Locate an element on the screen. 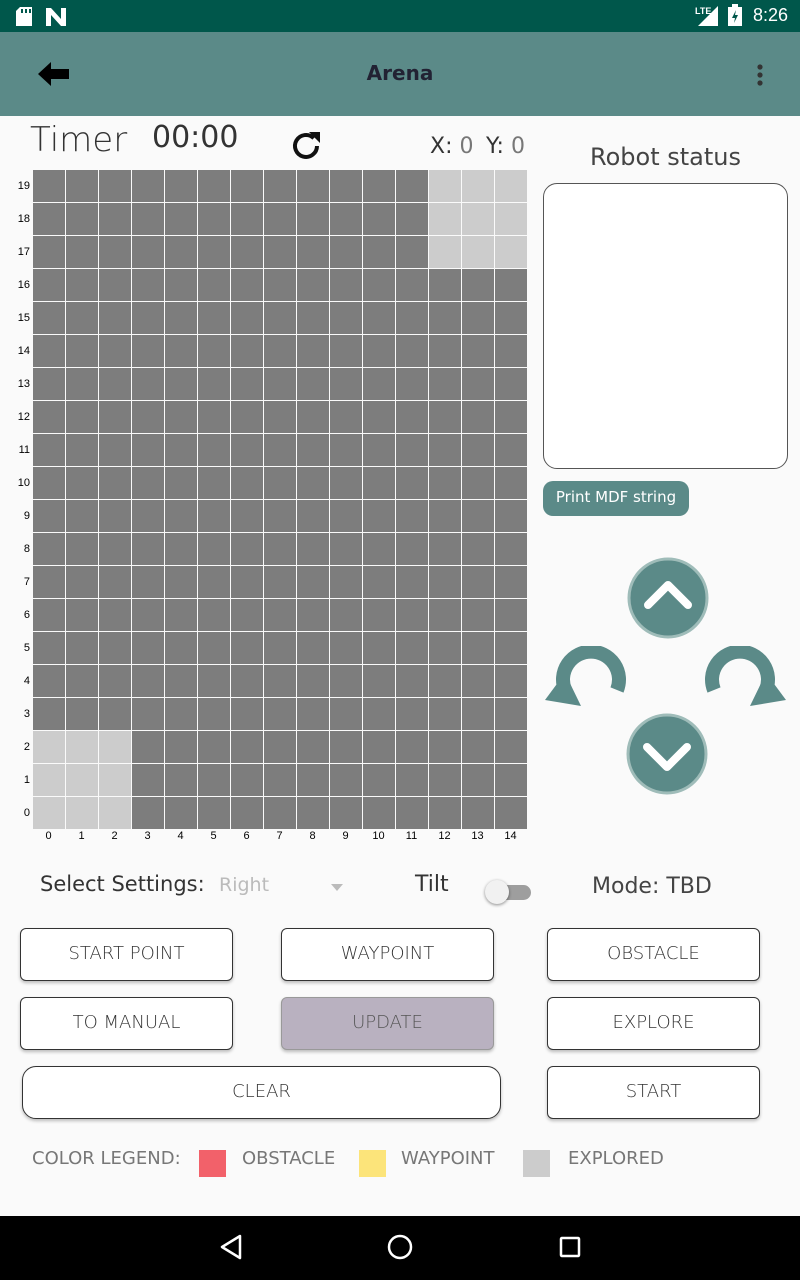 The width and height of the screenshot is (800, 1280). waypoint-button: WAYPOINT is located at coordinates (387, 954).